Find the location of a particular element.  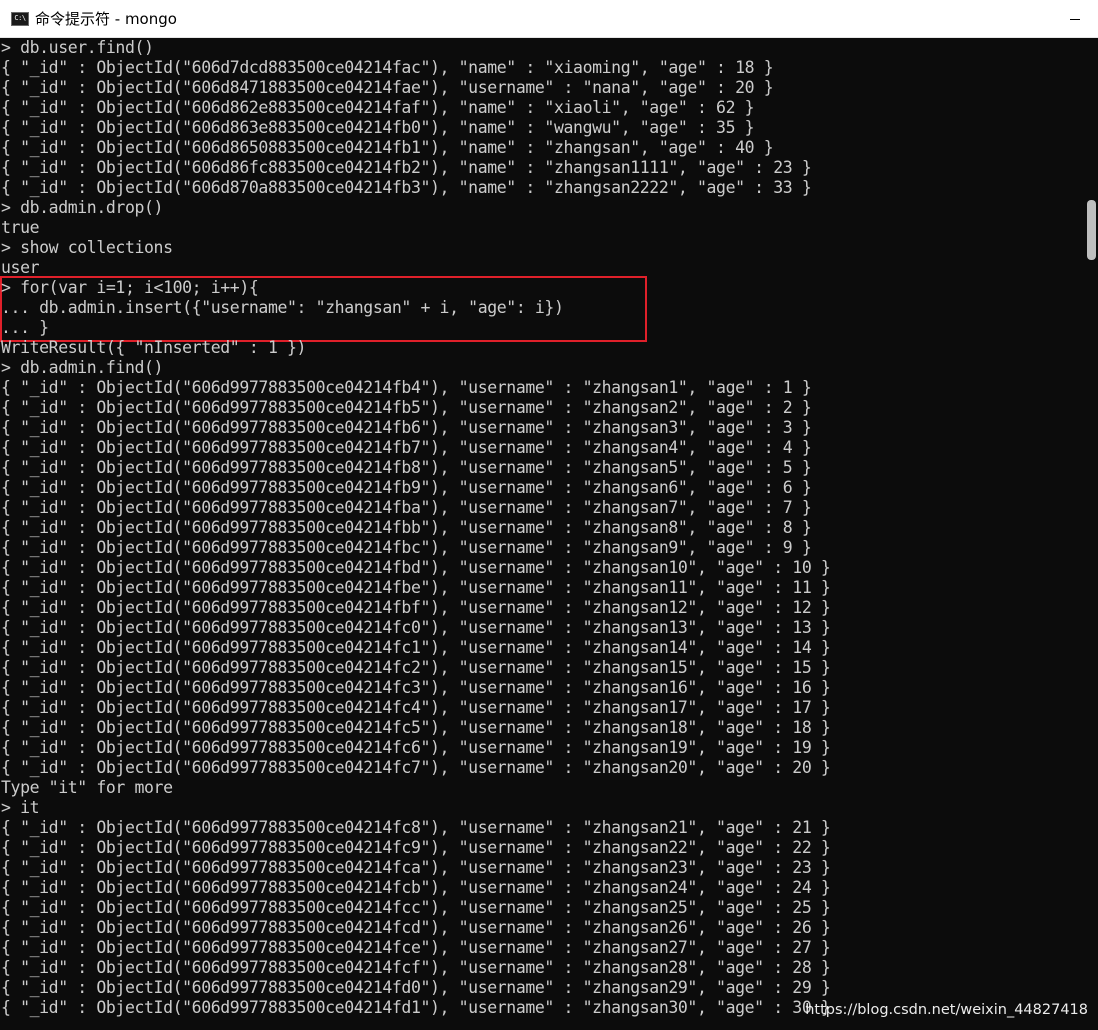

console-line: true is located at coordinates (20, 227).